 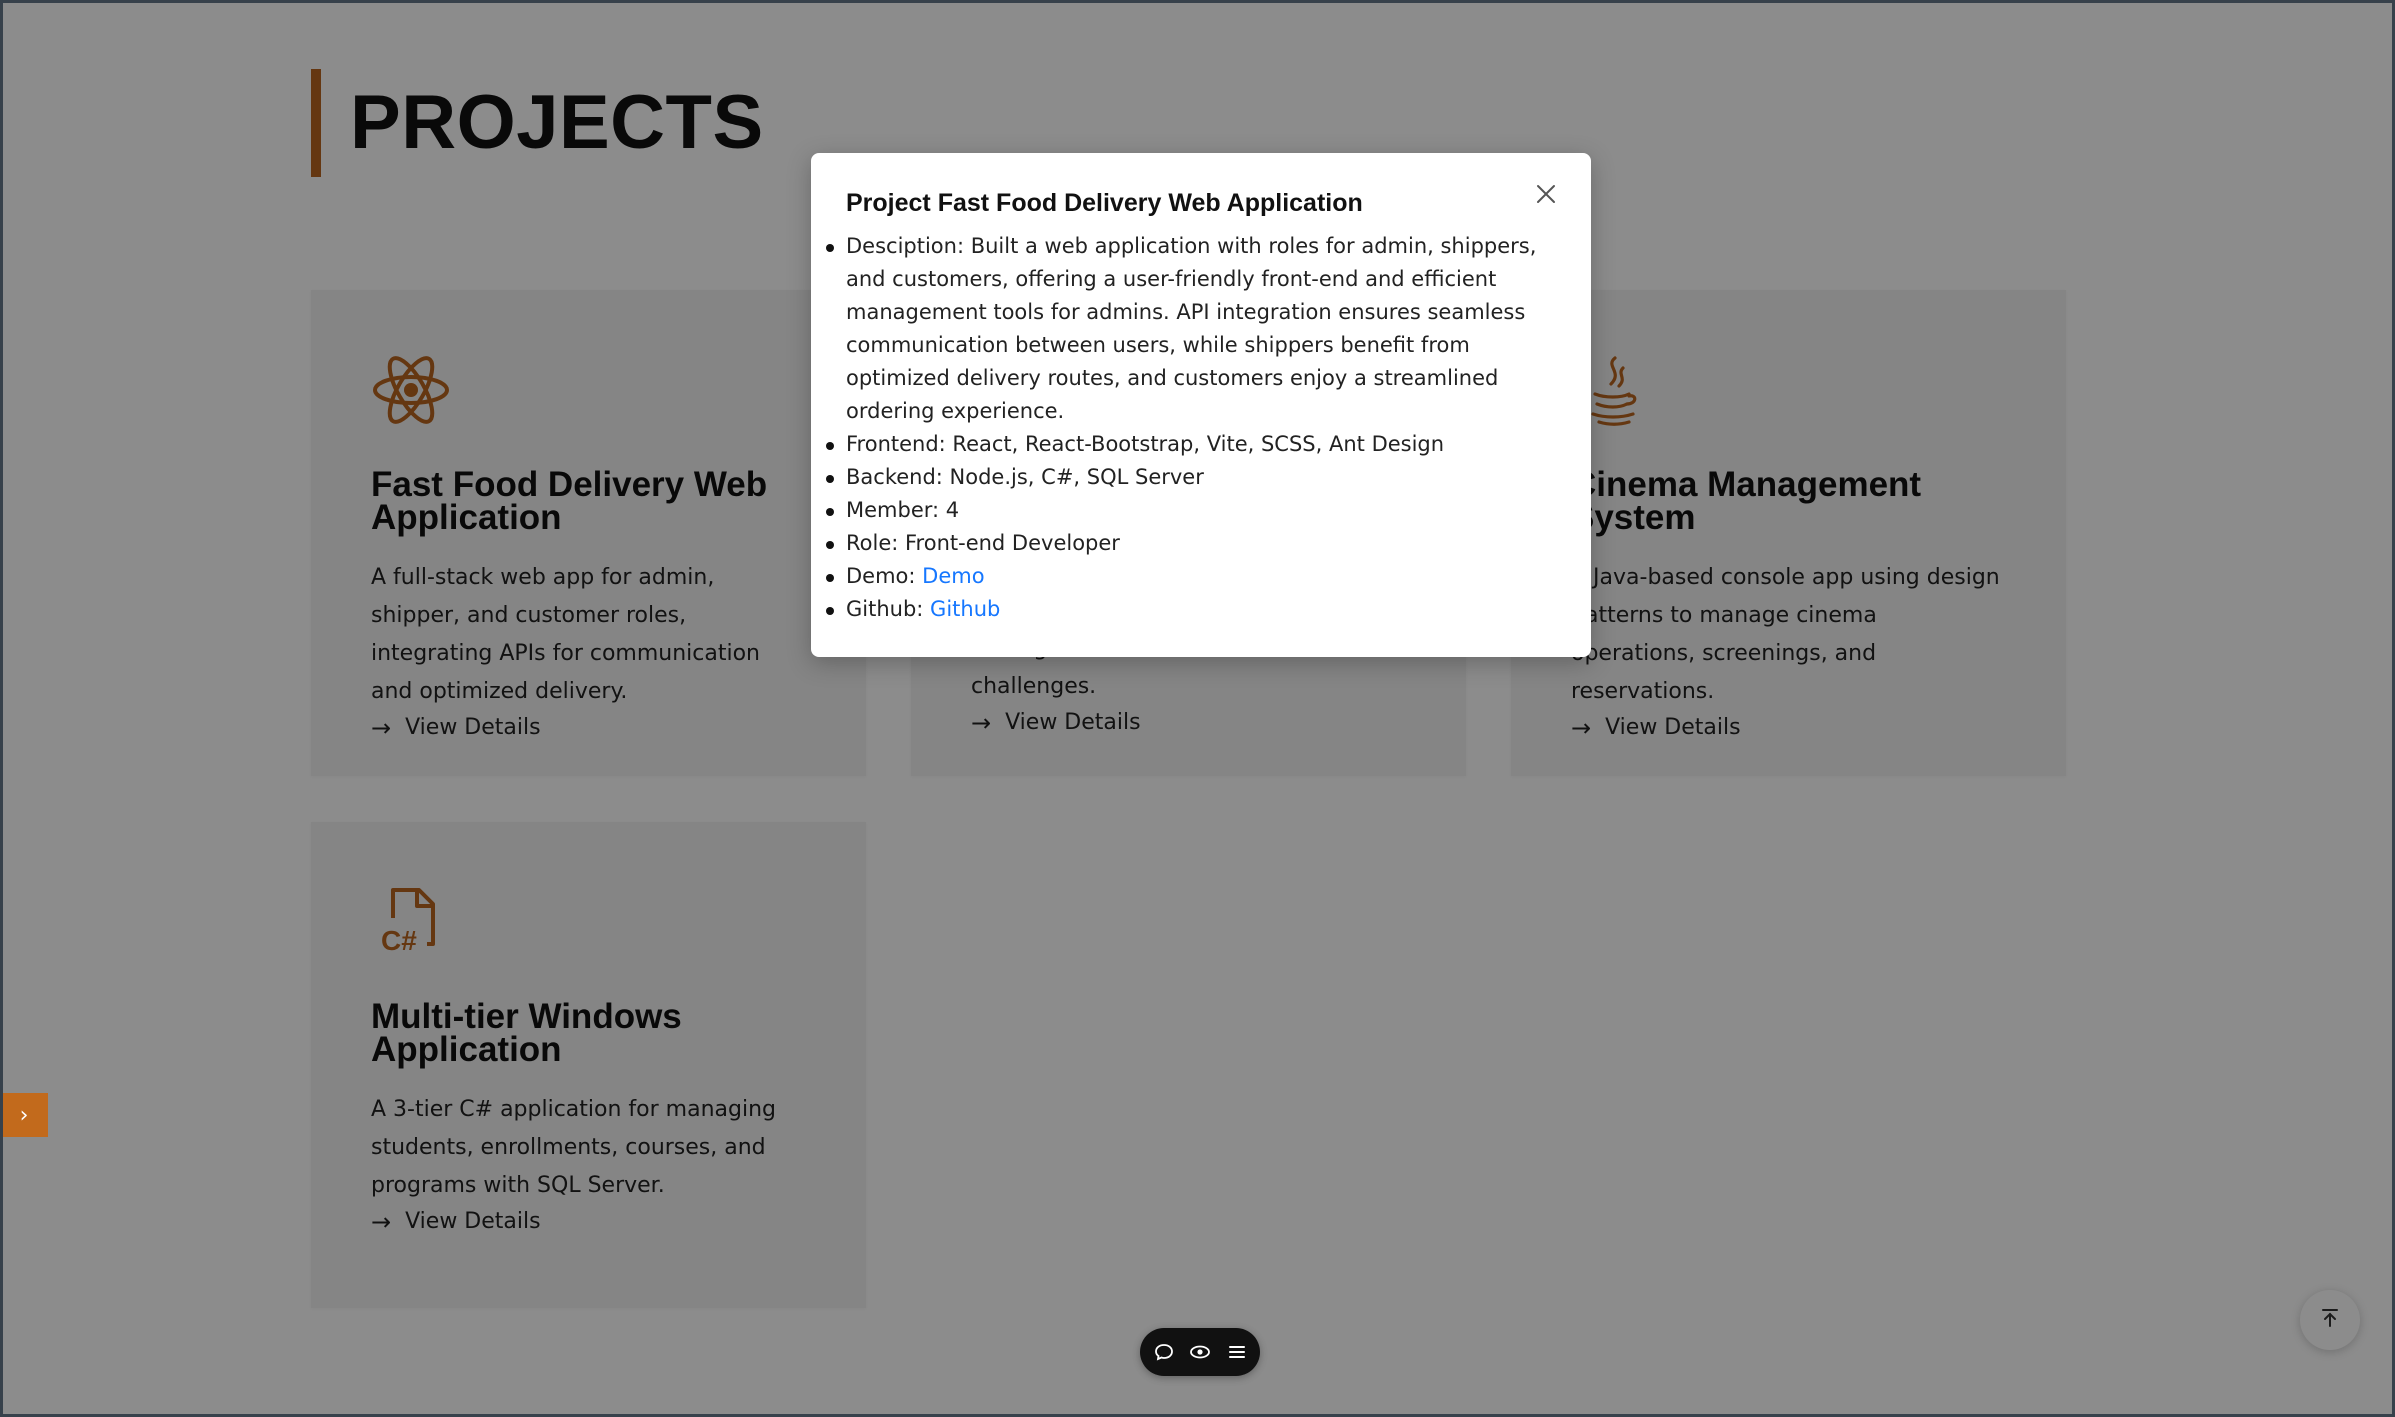 What do you see at coordinates (953, 576) in the screenshot?
I see `demo-link: Demo` at bounding box center [953, 576].